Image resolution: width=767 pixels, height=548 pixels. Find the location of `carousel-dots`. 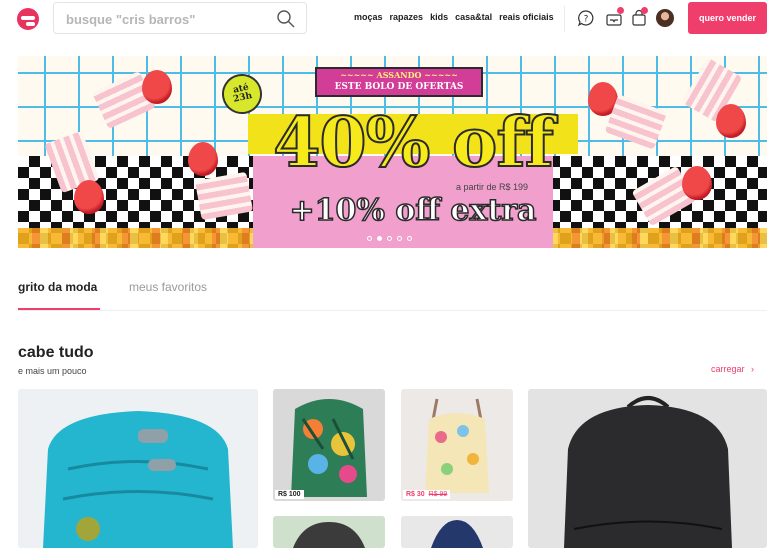

carousel-dots is located at coordinates (389, 238).